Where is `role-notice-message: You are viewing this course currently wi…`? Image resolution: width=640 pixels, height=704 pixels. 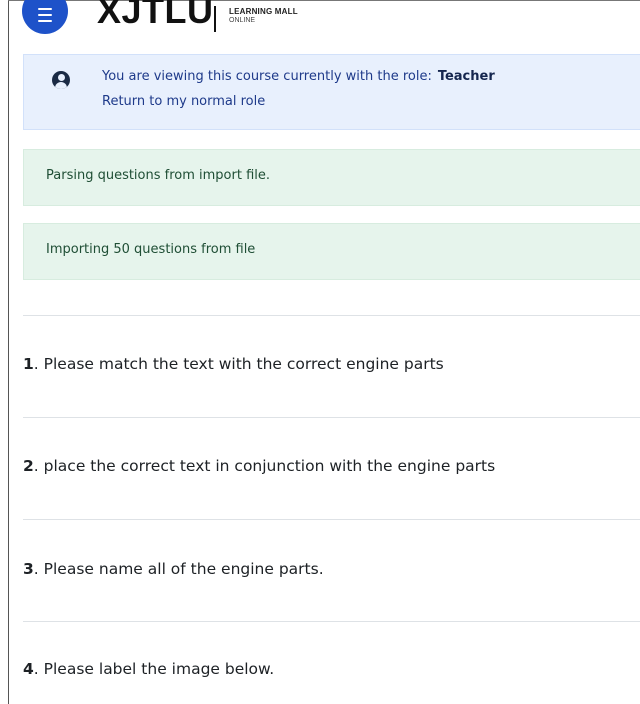
role-notice-message: You are viewing this course currently wi… is located at coordinates (267, 76).